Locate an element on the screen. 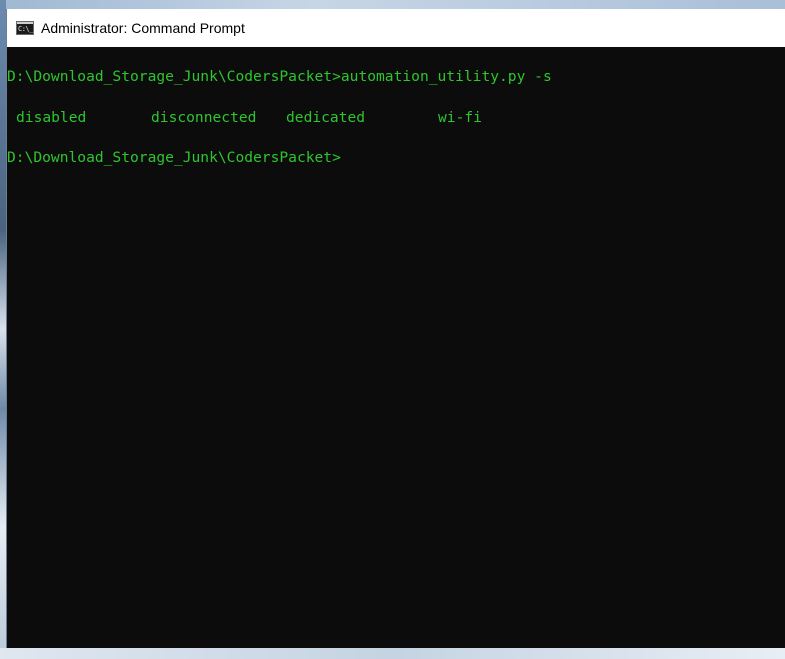 This screenshot has height=659, width=785. cmd-icon-glyph: C:\_ is located at coordinates (25, 29).